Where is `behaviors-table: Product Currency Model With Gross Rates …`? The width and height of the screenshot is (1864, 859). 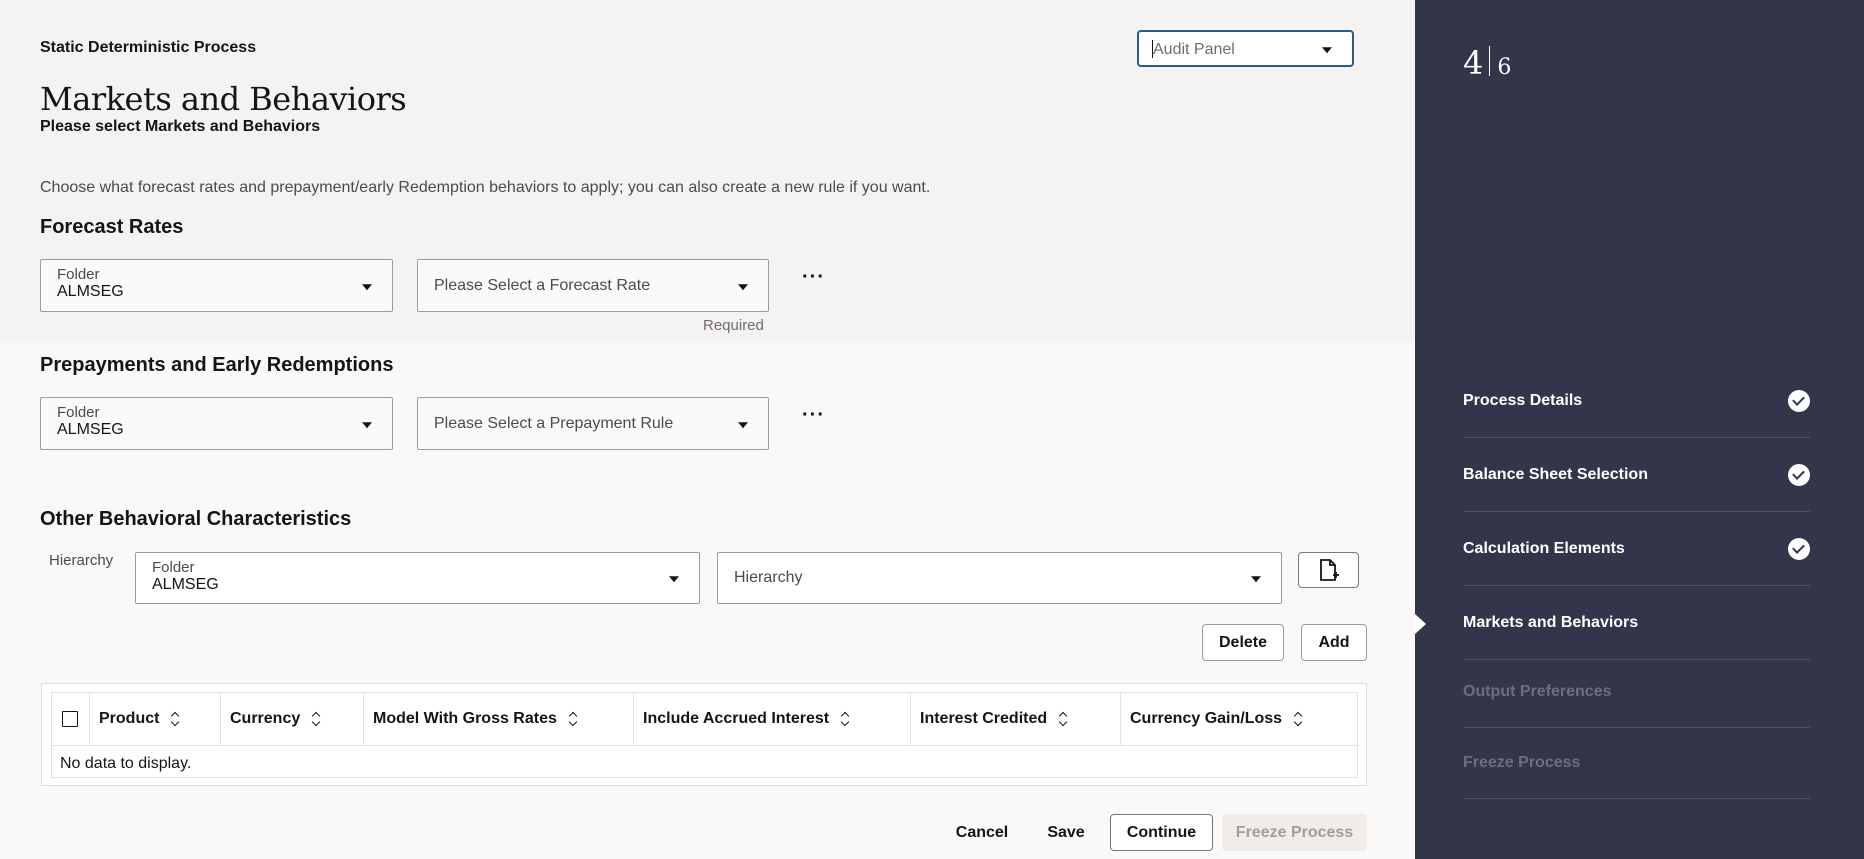 behaviors-table: Product Currency Model With Gross Rates … is located at coordinates (704, 734).